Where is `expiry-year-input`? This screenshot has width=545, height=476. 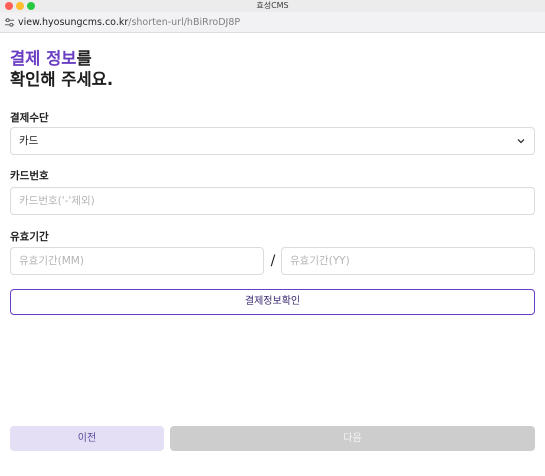
expiry-year-input is located at coordinates (408, 261).